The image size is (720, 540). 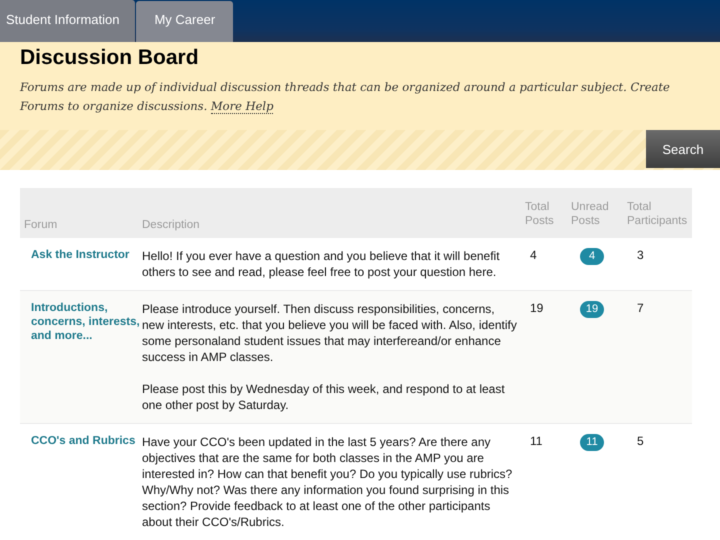 What do you see at coordinates (324, 397) in the screenshot?
I see `forum-description: Please post this by Wednesday of this week, and respond to at least one other post by Saturday.` at bounding box center [324, 397].